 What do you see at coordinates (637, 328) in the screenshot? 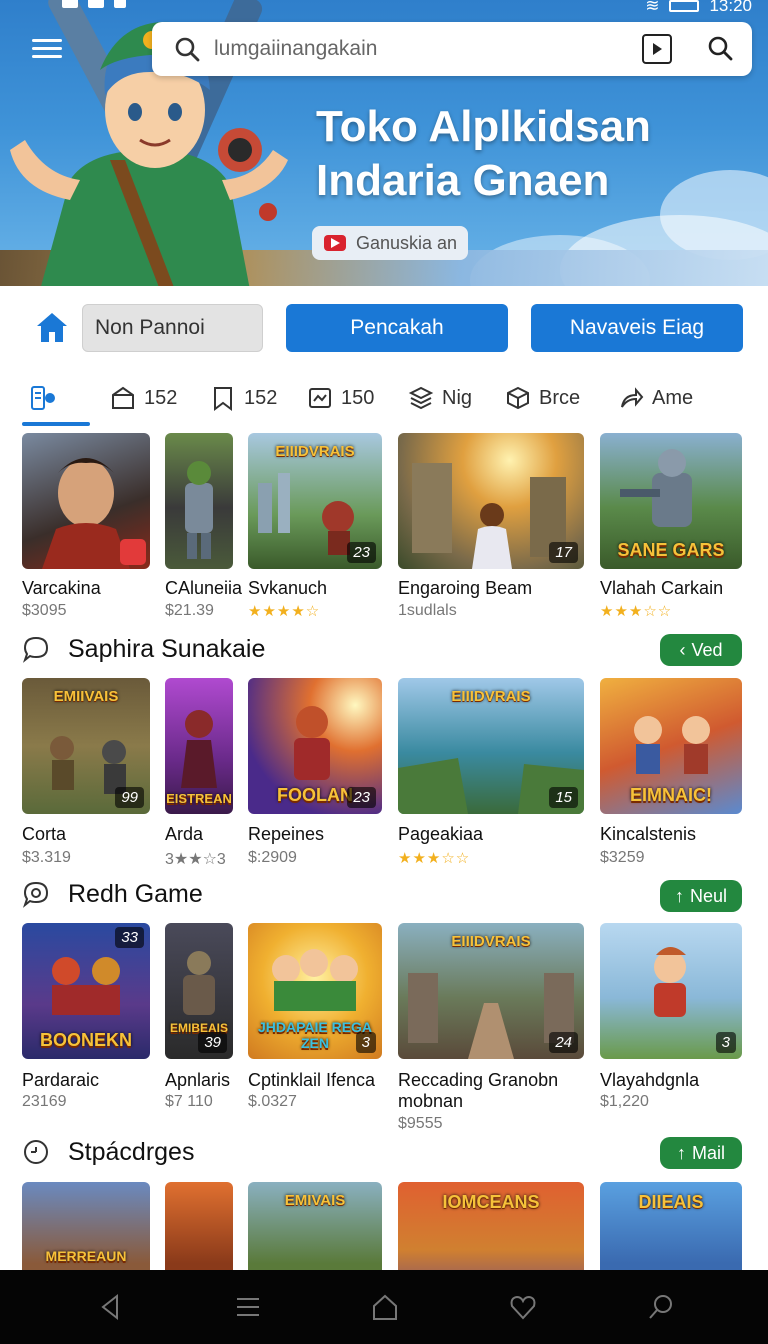
I see `filter-chip-navaveis: Navaveis Eiag` at bounding box center [637, 328].